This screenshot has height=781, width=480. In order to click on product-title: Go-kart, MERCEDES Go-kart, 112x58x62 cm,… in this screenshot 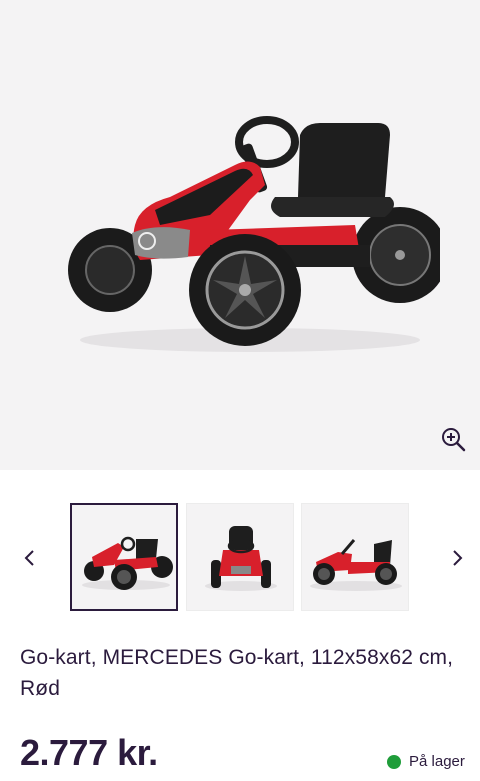, I will do `click(237, 673)`.